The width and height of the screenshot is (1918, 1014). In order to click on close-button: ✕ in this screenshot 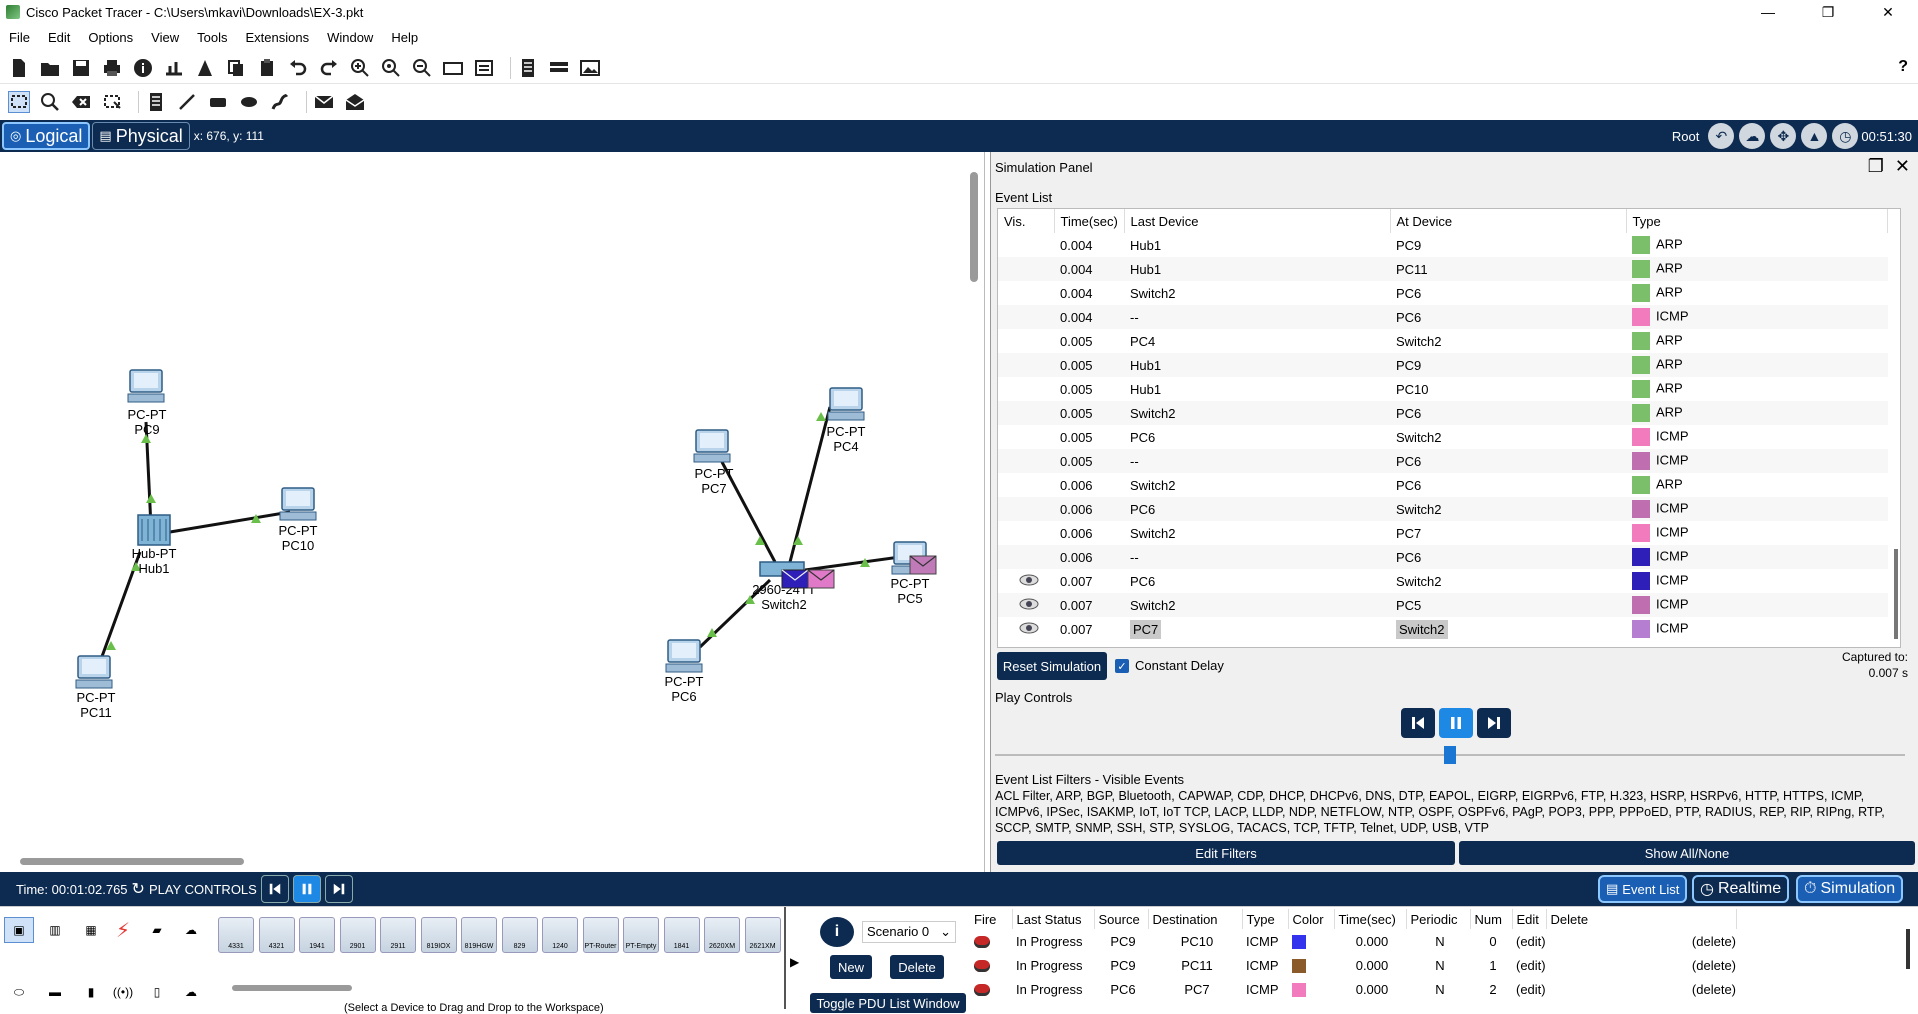, I will do `click(1888, 12)`.